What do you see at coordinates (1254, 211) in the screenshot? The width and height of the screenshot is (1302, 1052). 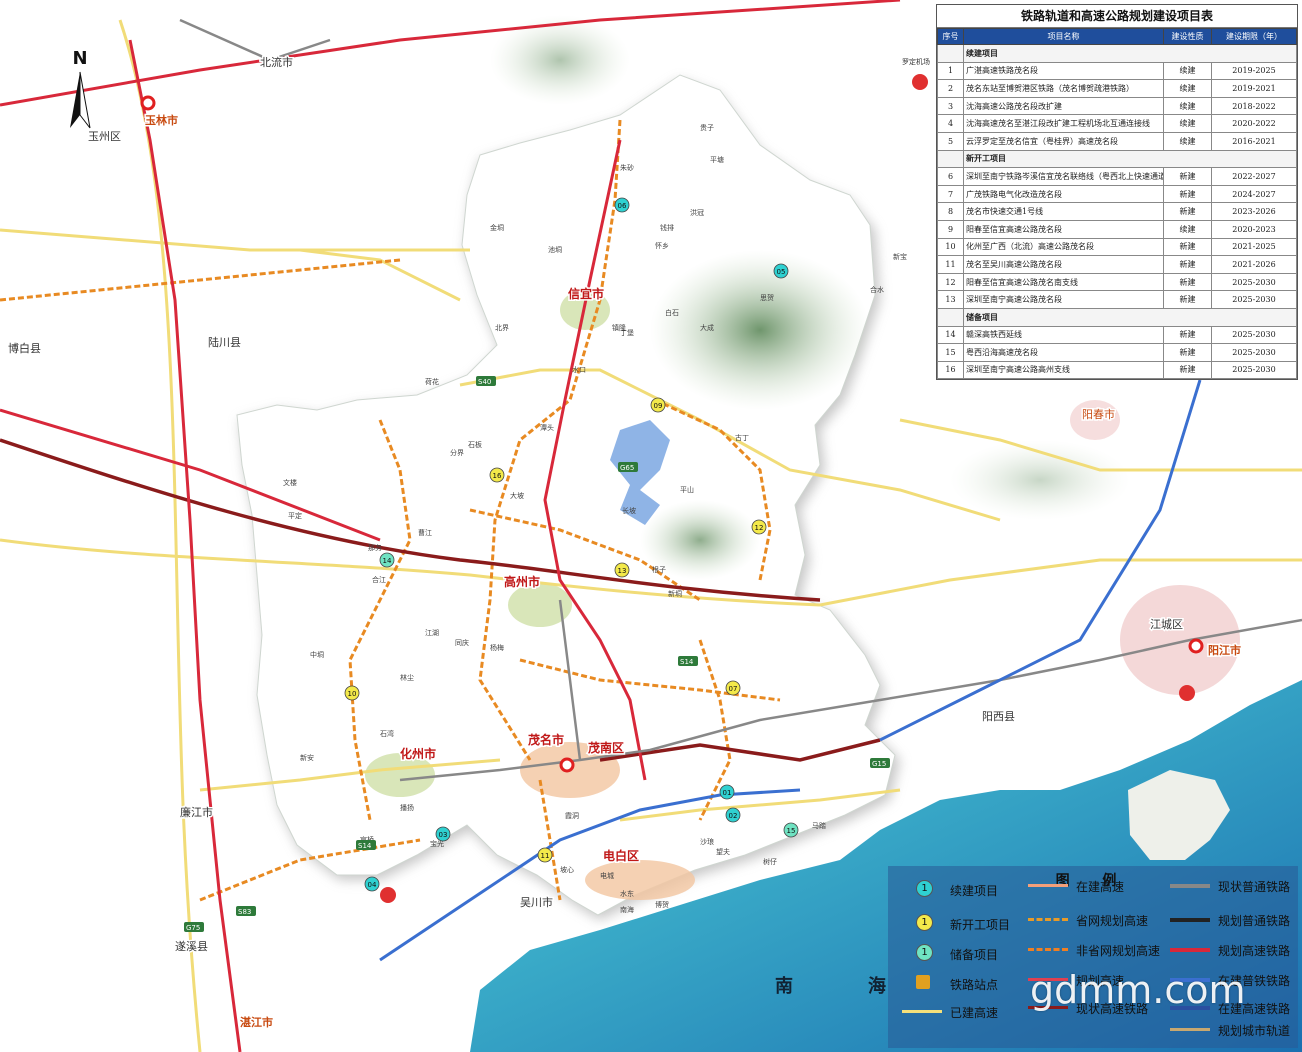 I see `cell-period: 2023-2026` at bounding box center [1254, 211].